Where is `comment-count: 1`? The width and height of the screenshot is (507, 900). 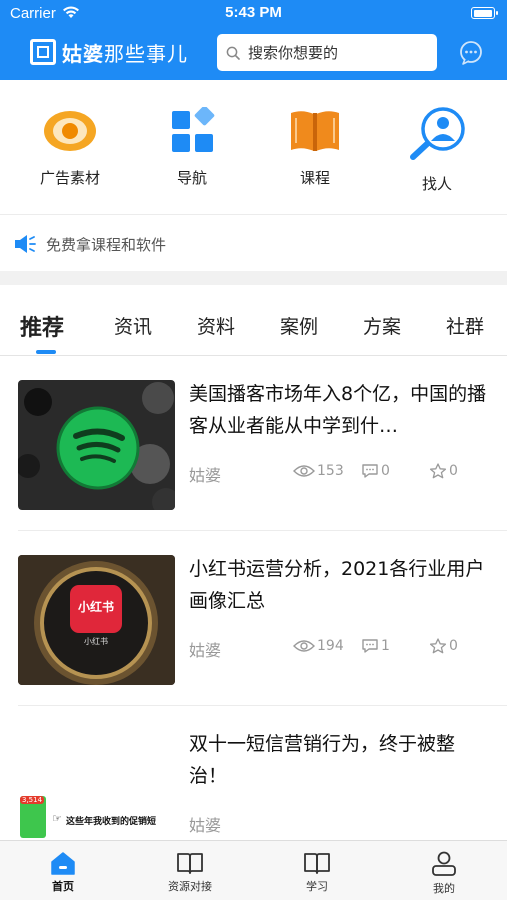 comment-count: 1 is located at coordinates (375, 646).